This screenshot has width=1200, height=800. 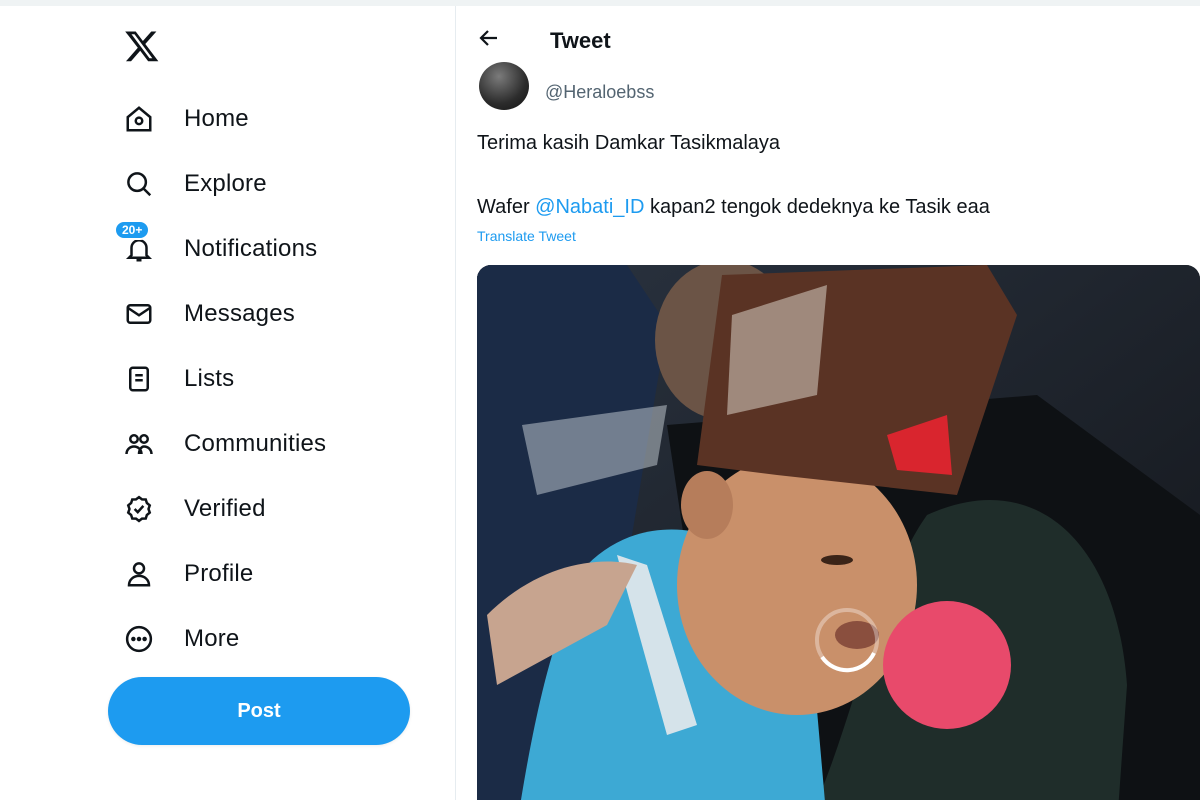 I want to click on mention-link: @Nabati_ID, so click(x=589, y=207).